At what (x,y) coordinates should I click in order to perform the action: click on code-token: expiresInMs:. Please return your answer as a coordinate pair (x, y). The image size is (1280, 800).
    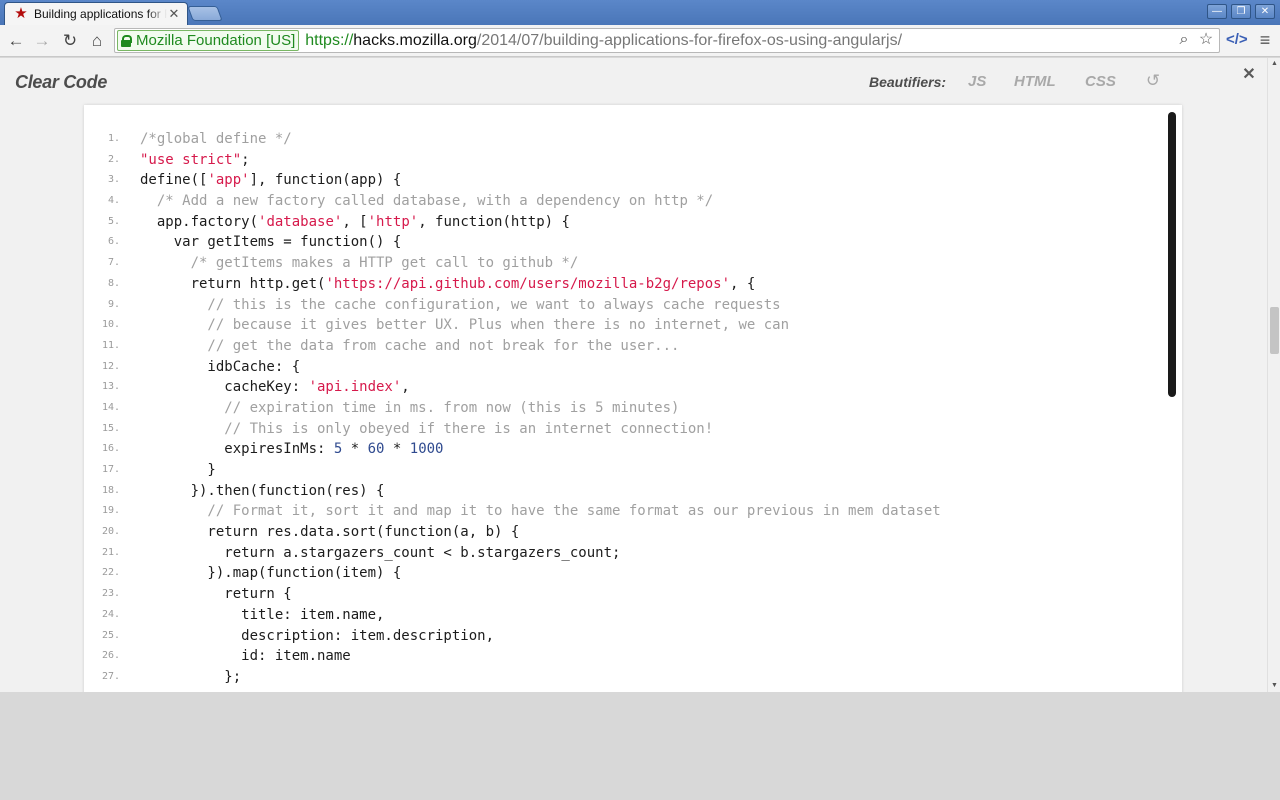
    Looking at the image, I should click on (237, 449).